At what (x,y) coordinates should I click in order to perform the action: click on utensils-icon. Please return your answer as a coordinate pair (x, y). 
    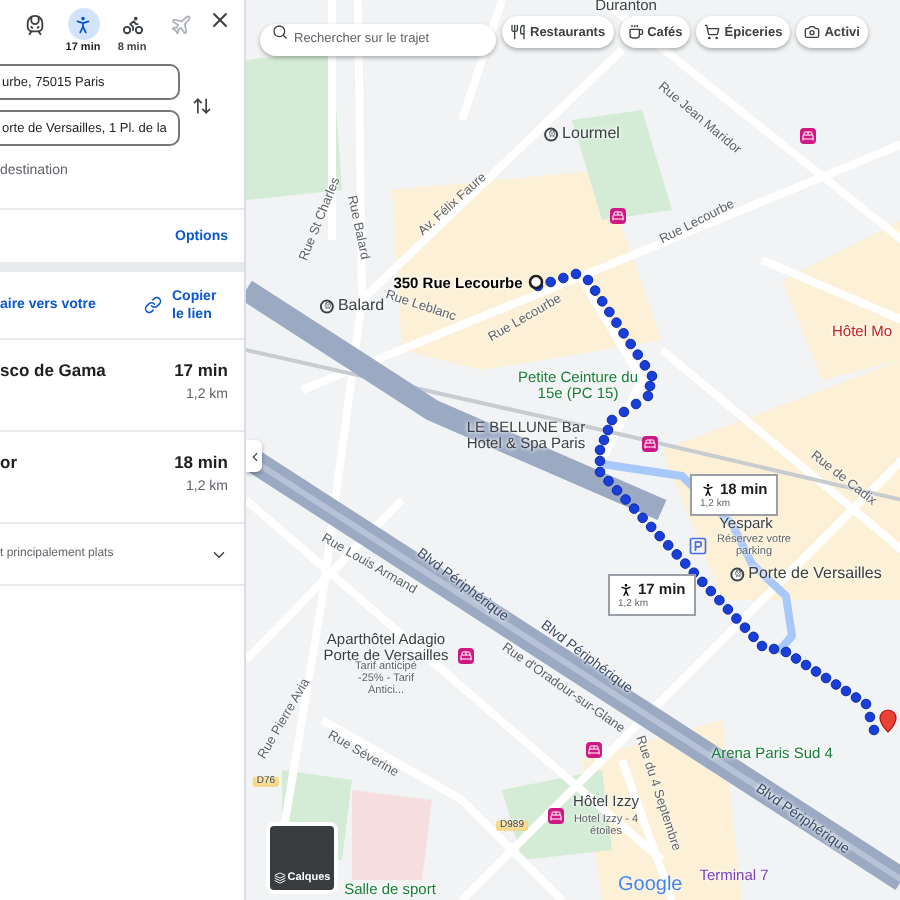
    Looking at the image, I should click on (518, 32).